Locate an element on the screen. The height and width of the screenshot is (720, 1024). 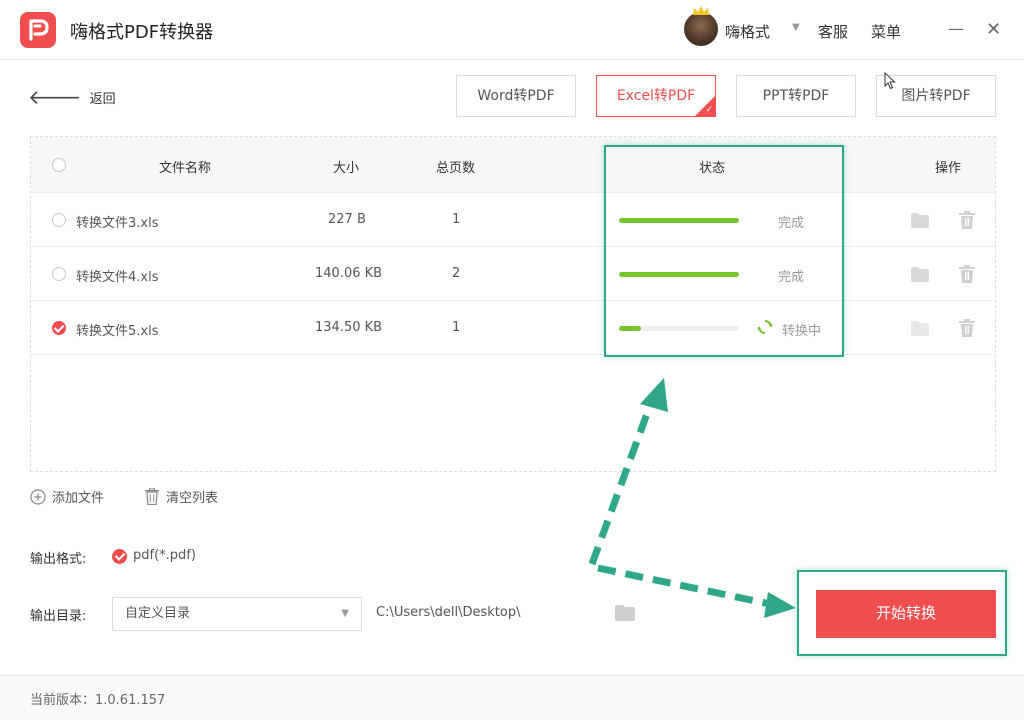
back-button: 🡐 返回 is located at coordinates (72, 97).